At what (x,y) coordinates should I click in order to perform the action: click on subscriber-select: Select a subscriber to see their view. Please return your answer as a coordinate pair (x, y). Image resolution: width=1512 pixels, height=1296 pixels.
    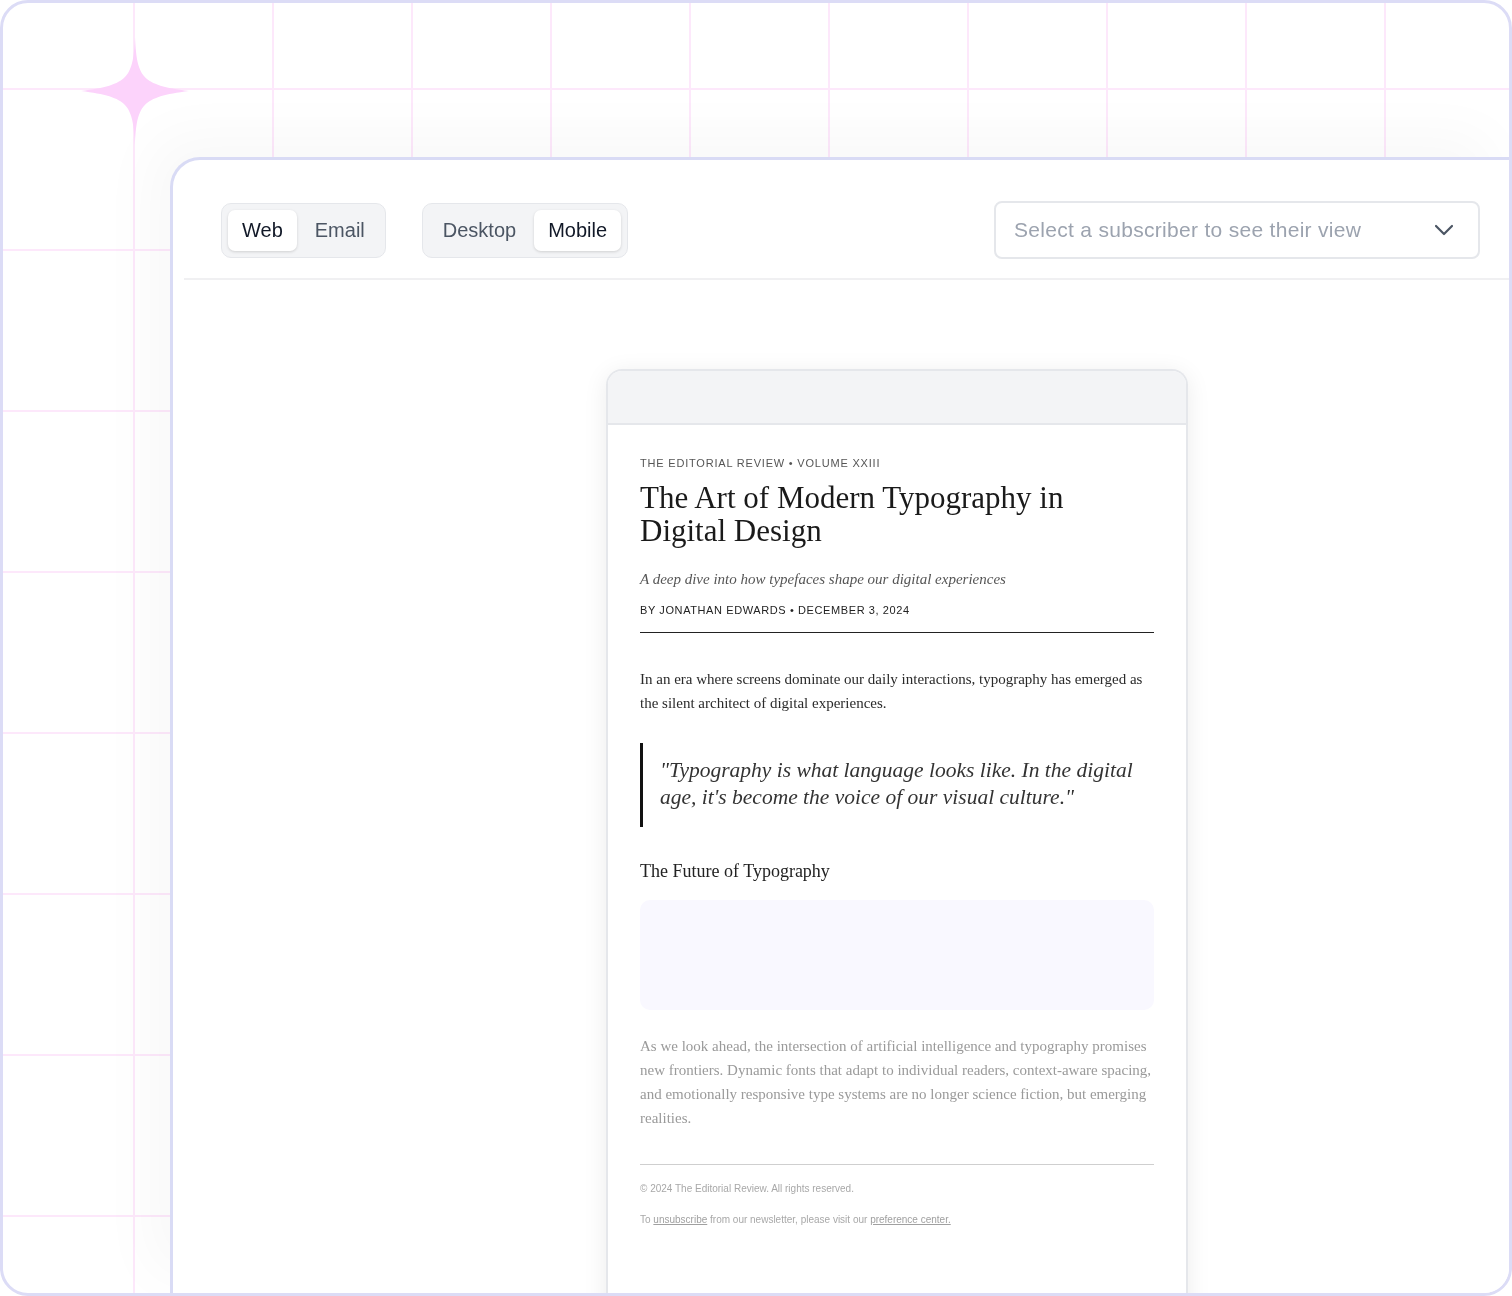
    Looking at the image, I should click on (1237, 230).